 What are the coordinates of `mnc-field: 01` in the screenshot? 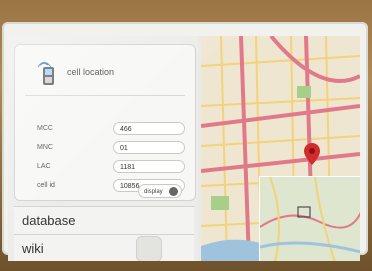 It's located at (149, 147).